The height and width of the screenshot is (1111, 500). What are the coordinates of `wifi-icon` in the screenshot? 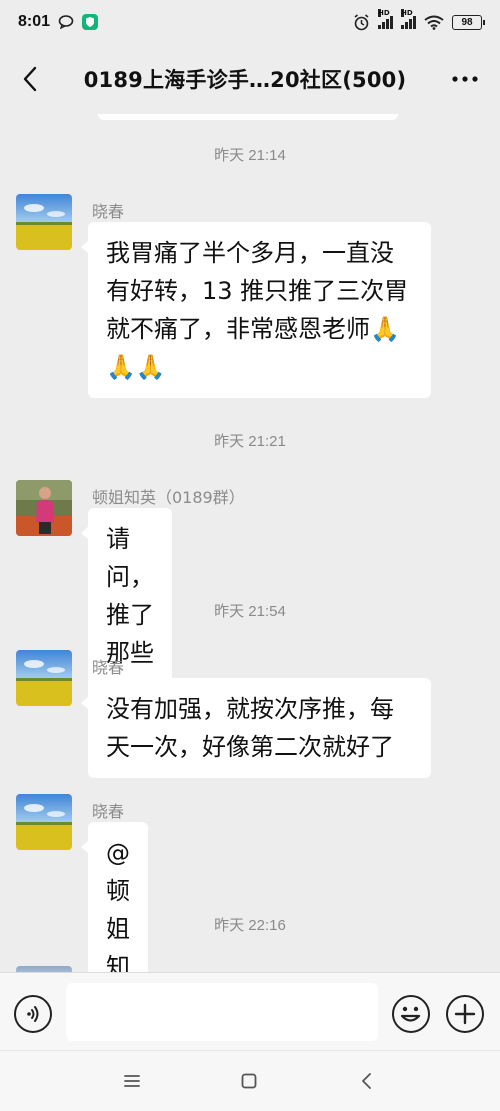 It's located at (434, 22).